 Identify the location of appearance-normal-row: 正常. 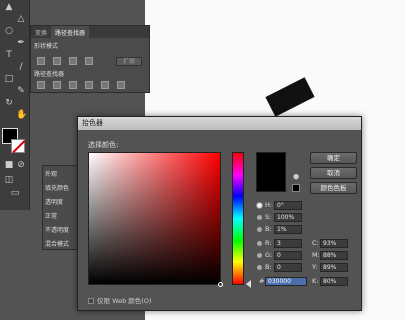
(51, 215).